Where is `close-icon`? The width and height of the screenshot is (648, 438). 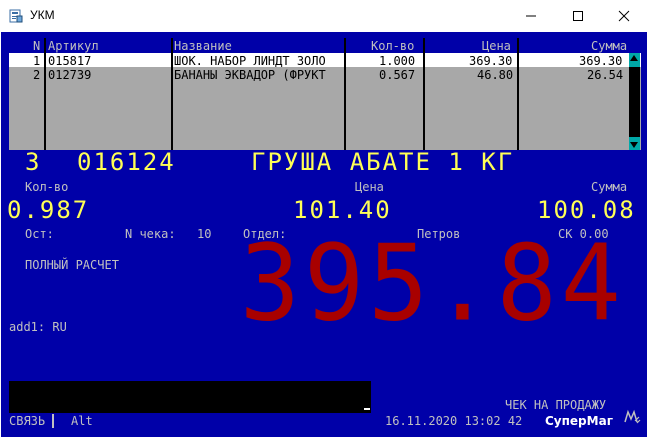
close-icon is located at coordinates (624, 16).